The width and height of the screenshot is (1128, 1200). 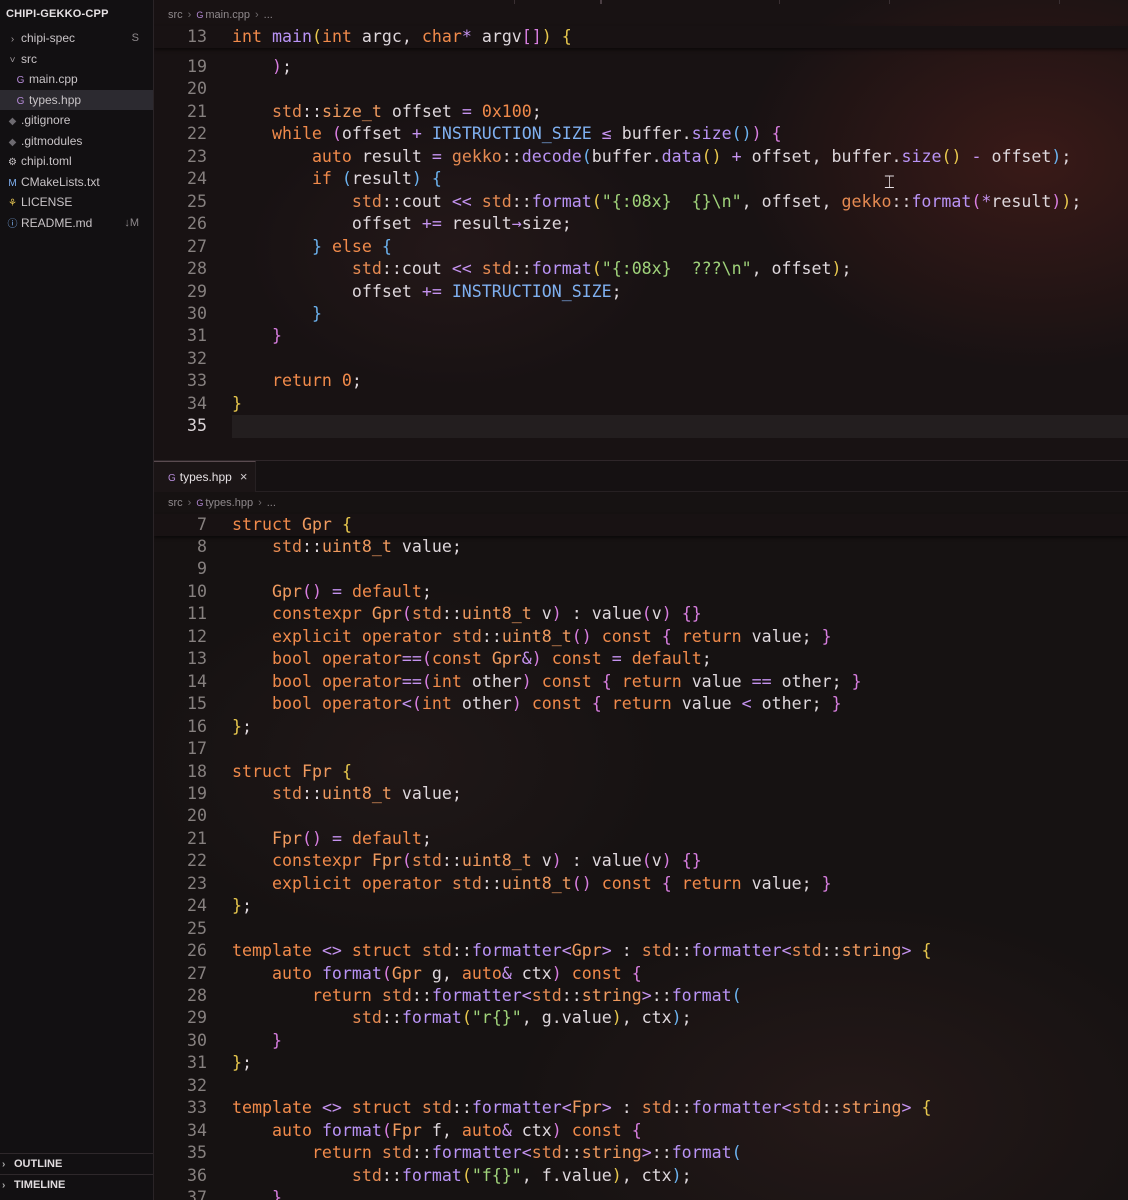 I want to click on code-line: 36 std::format("f{}", f.value), ctx);, so click(x=641, y=1176).